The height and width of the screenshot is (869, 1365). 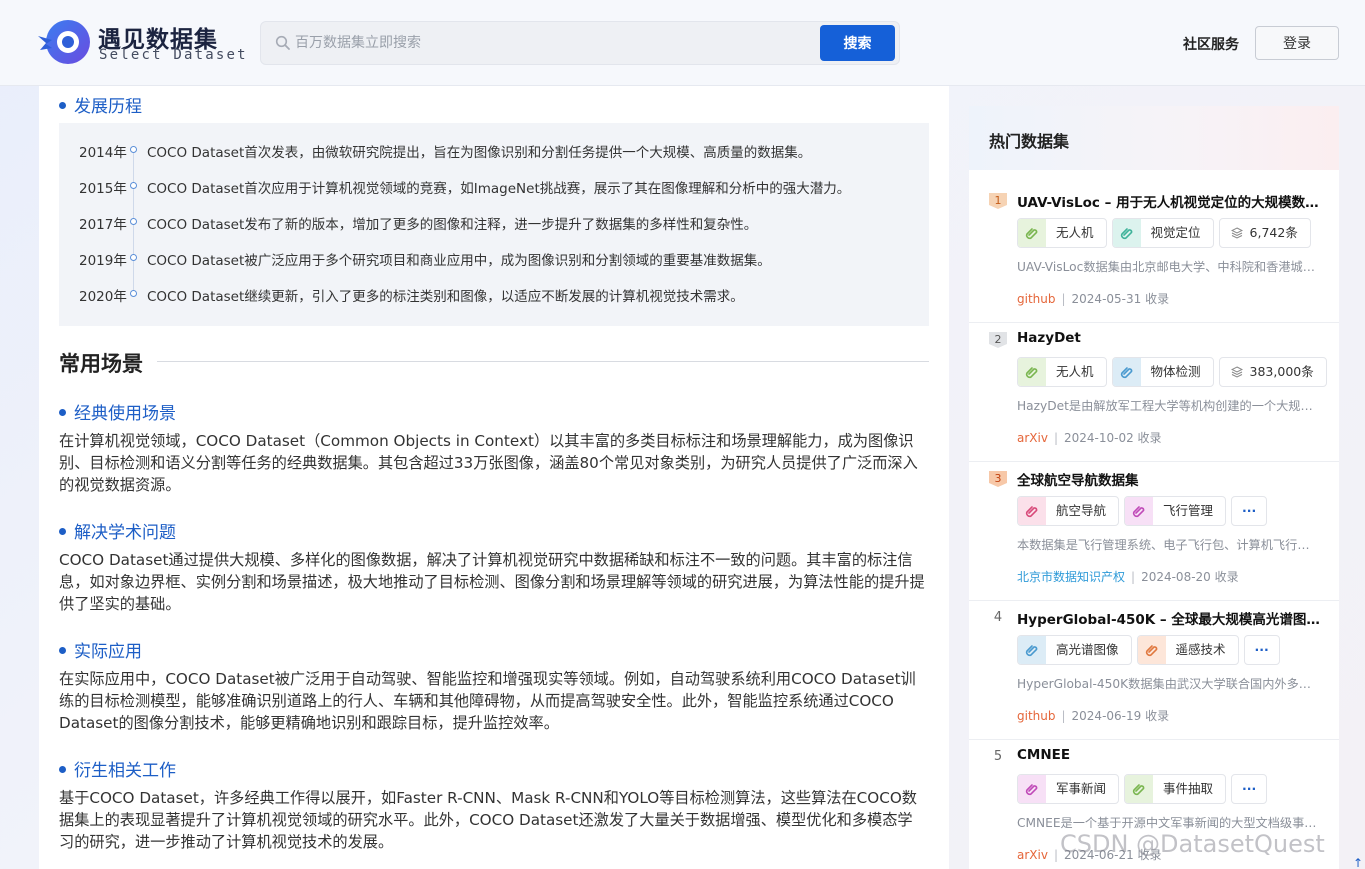 What do you see at coordinates (1169, 545) in the screenshot?
I see `dataset-description: 本数据集是飞行管理系统、电子飞行包、计算机飞行计划等的基础` at bounding box center [1169, 545].